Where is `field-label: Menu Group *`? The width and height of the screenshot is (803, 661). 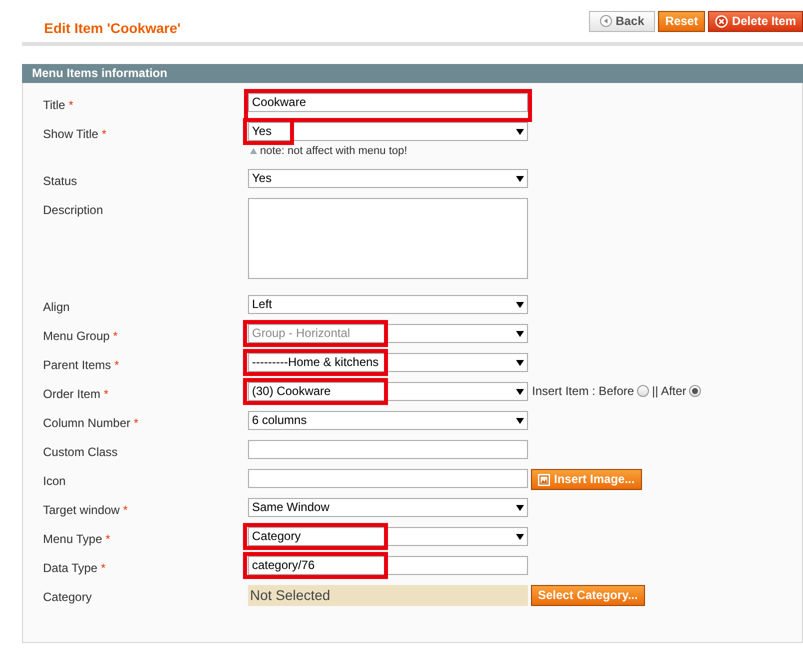 field-label: Menu Group * is located at coordinates (81, 336).